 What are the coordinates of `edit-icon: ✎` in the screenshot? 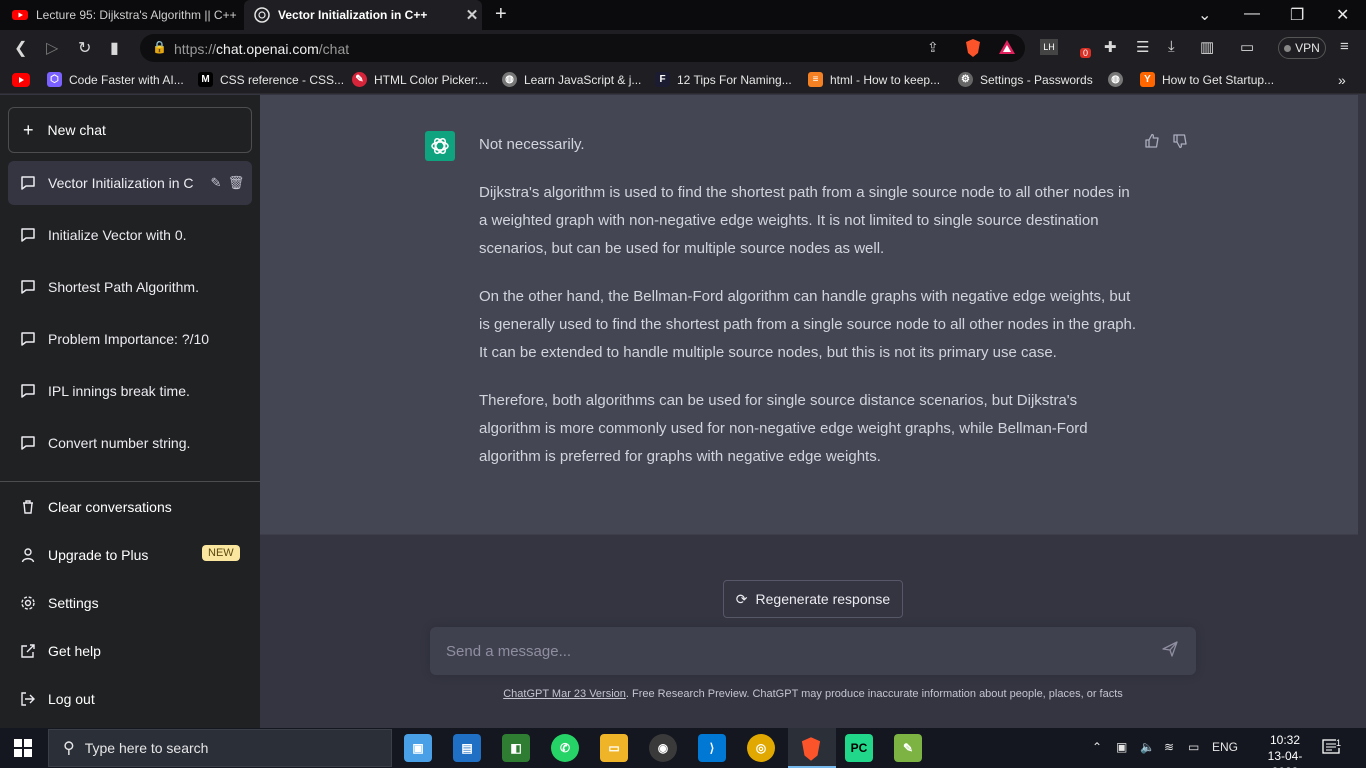 It's located at (216, 183).